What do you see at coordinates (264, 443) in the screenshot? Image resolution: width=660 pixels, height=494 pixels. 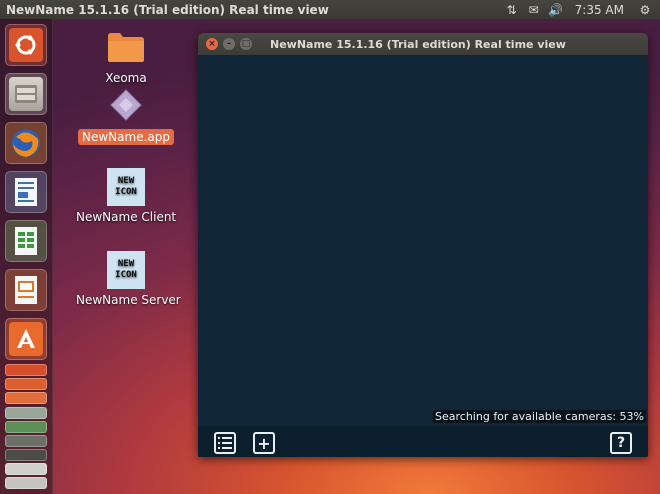 I see `add-camera-button: +` at bounding box center [264, 443].